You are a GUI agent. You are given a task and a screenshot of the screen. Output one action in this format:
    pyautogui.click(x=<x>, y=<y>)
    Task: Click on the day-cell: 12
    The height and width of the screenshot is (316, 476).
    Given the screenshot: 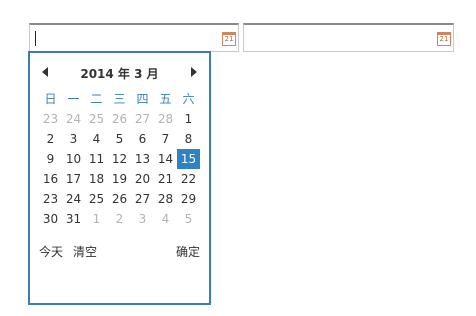 What is the action you would take?
    pyautogui.click(x=119, y=159)
    